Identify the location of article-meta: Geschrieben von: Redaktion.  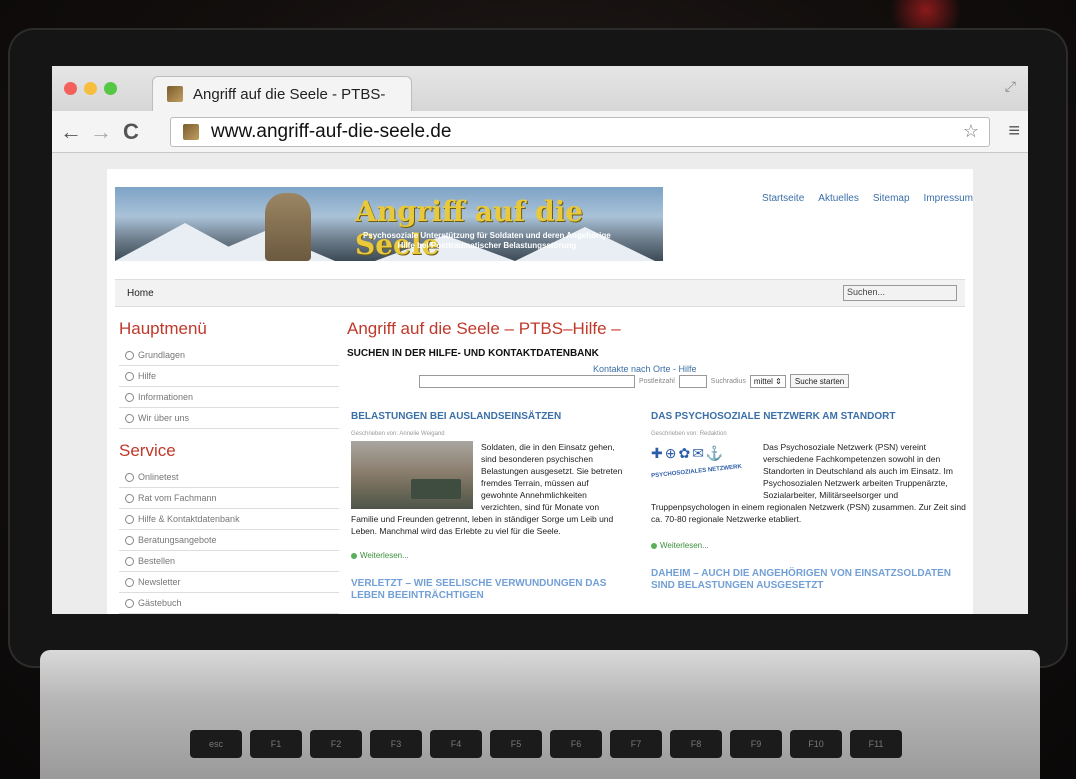
(689, 434).